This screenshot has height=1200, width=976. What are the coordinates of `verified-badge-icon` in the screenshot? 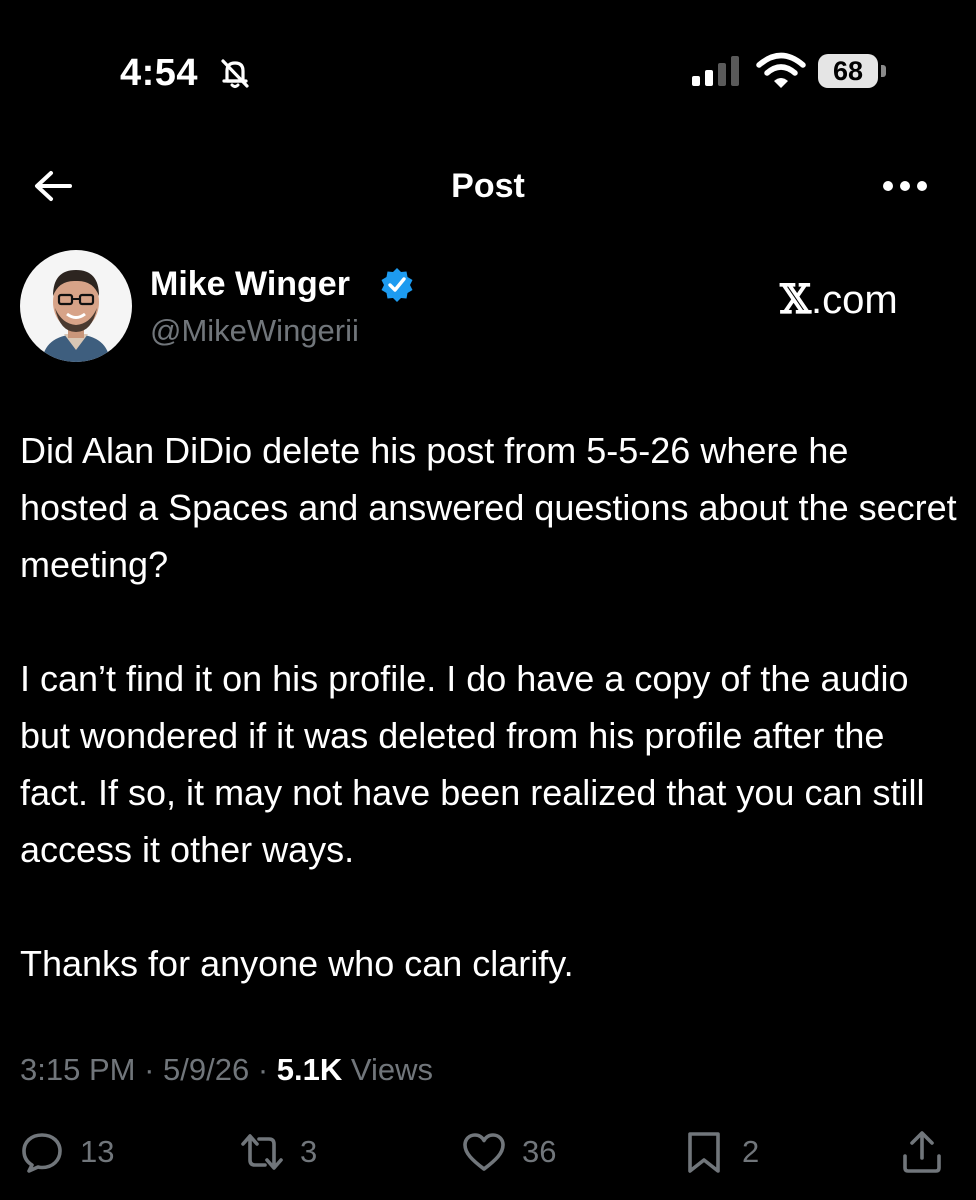 It's located at (397, 284).